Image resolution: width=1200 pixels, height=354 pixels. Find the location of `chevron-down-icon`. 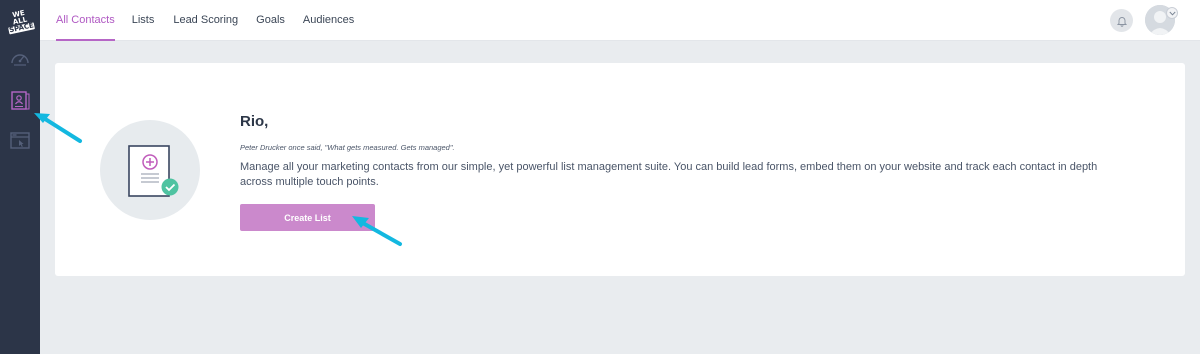

chevron-down-icon is located at coordinates (1172, 13).